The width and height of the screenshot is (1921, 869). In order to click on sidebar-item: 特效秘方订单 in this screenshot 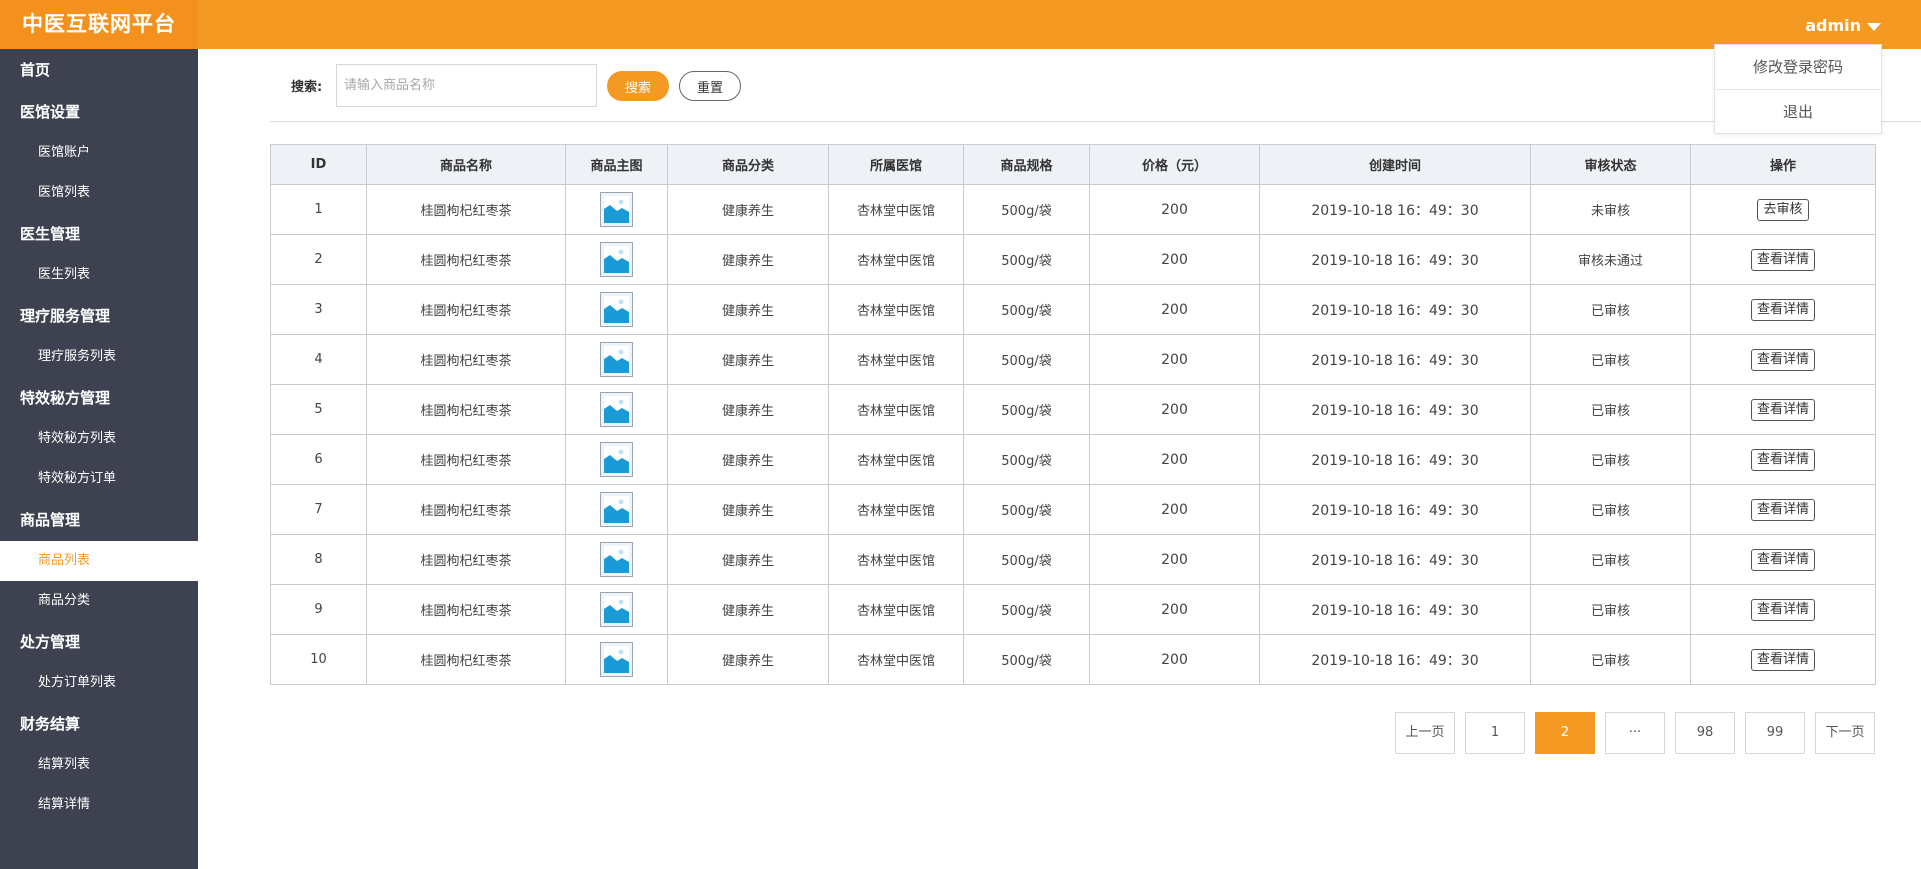, I will do `click(99, 479)`.